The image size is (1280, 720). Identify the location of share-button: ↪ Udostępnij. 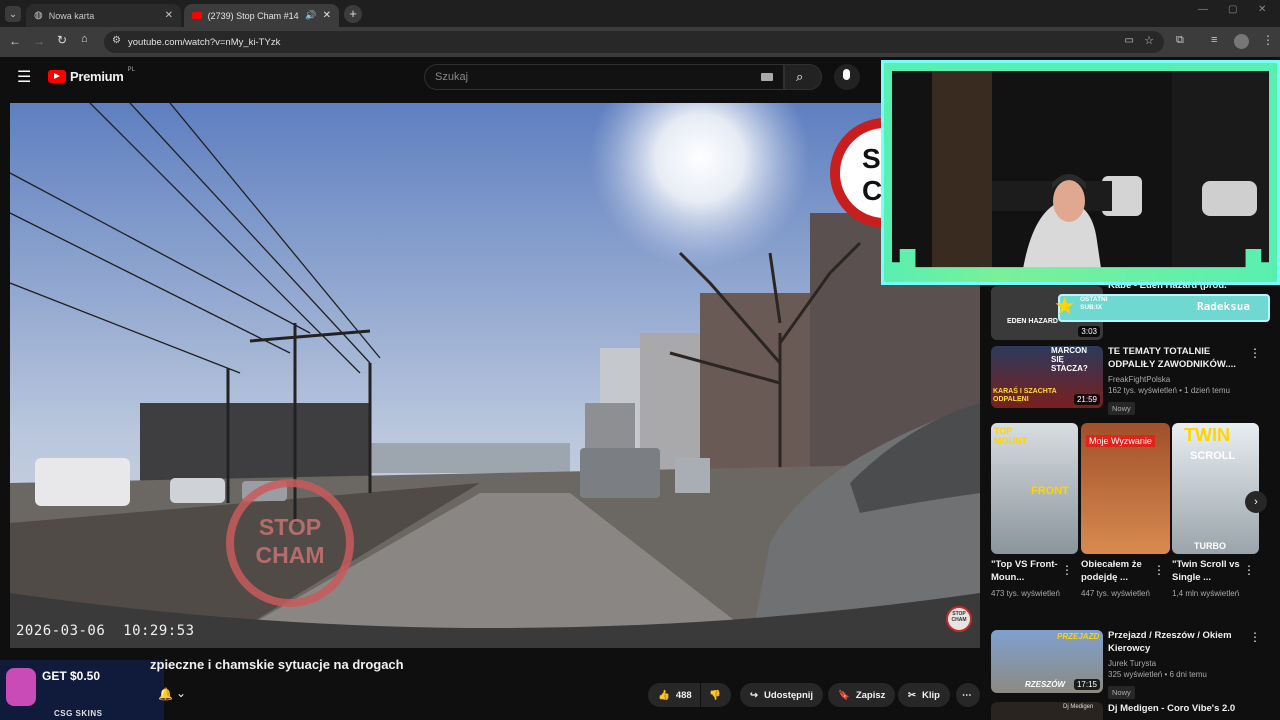
(782, 695).